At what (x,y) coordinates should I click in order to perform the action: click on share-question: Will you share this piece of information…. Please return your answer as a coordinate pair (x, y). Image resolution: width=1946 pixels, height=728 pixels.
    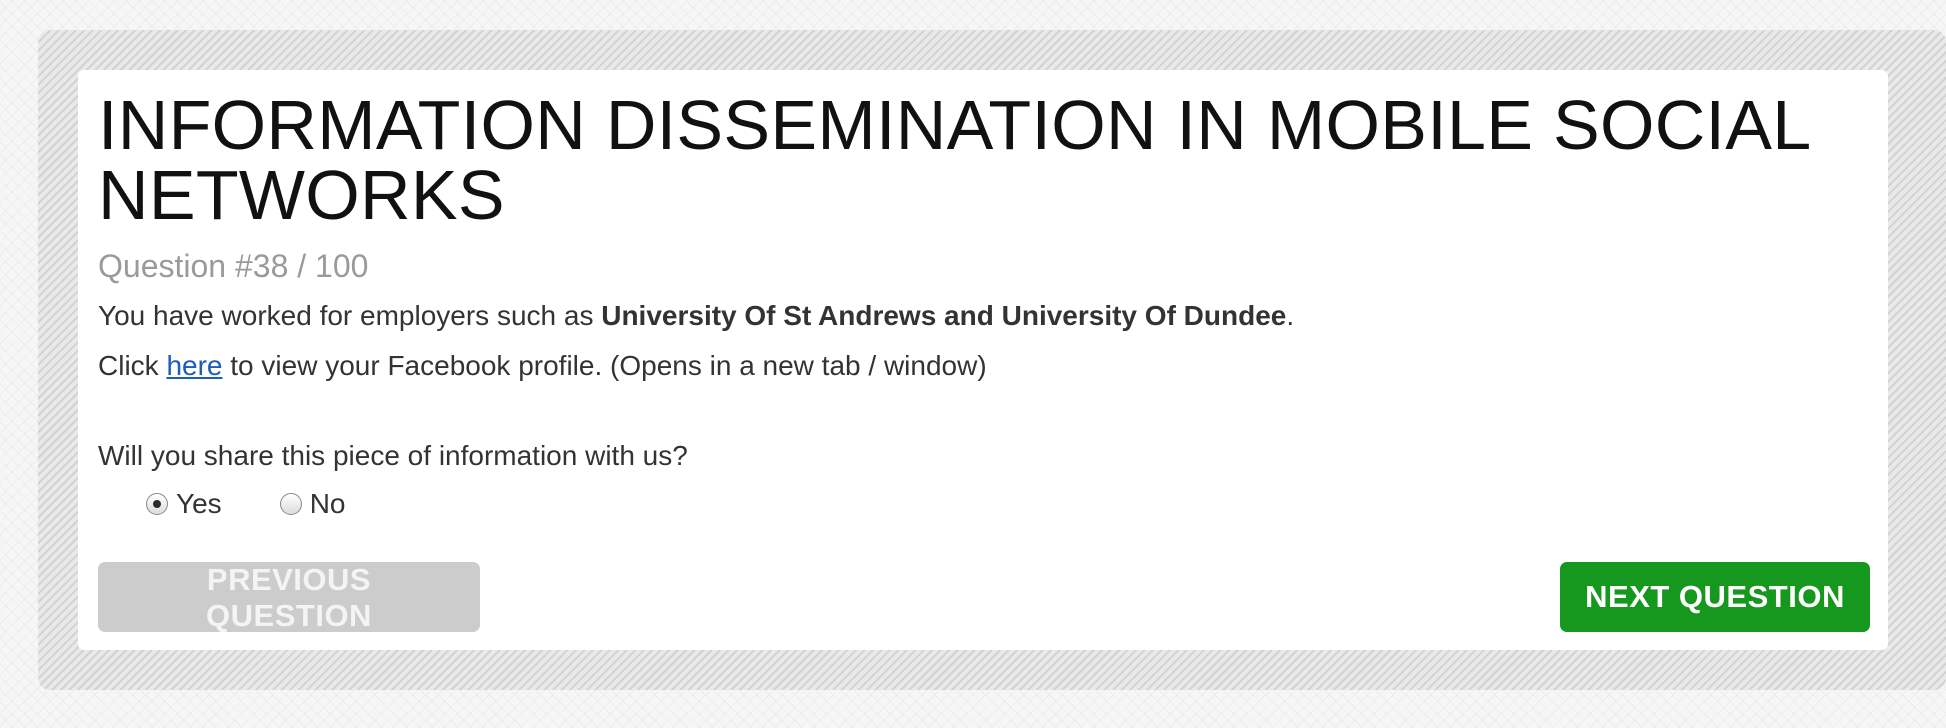
    Looking at the image, I should click on (393, 455).